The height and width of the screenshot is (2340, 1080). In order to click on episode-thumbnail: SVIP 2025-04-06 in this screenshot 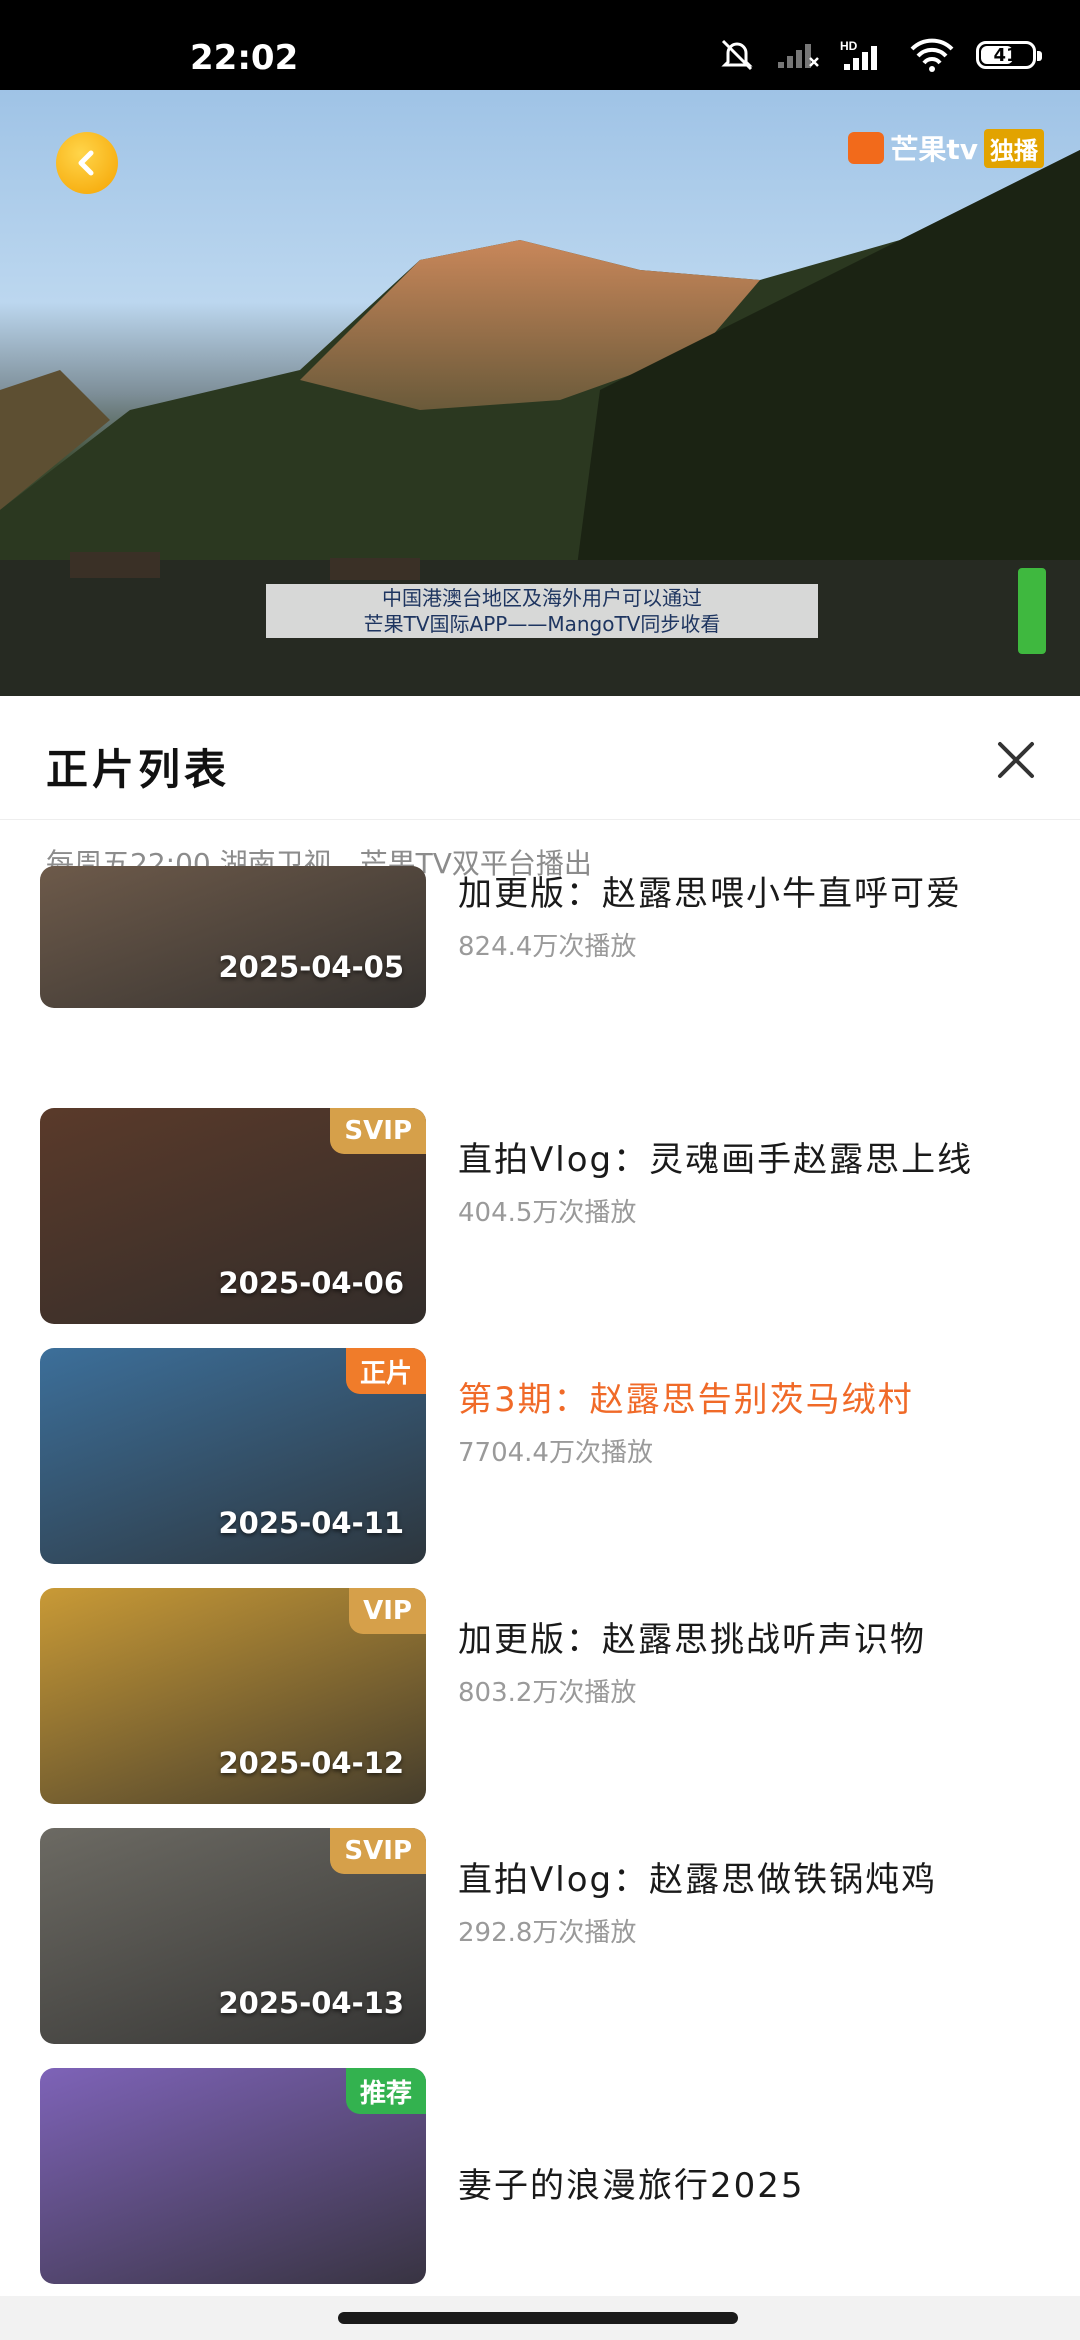, I will do `click(233, 1216)`.